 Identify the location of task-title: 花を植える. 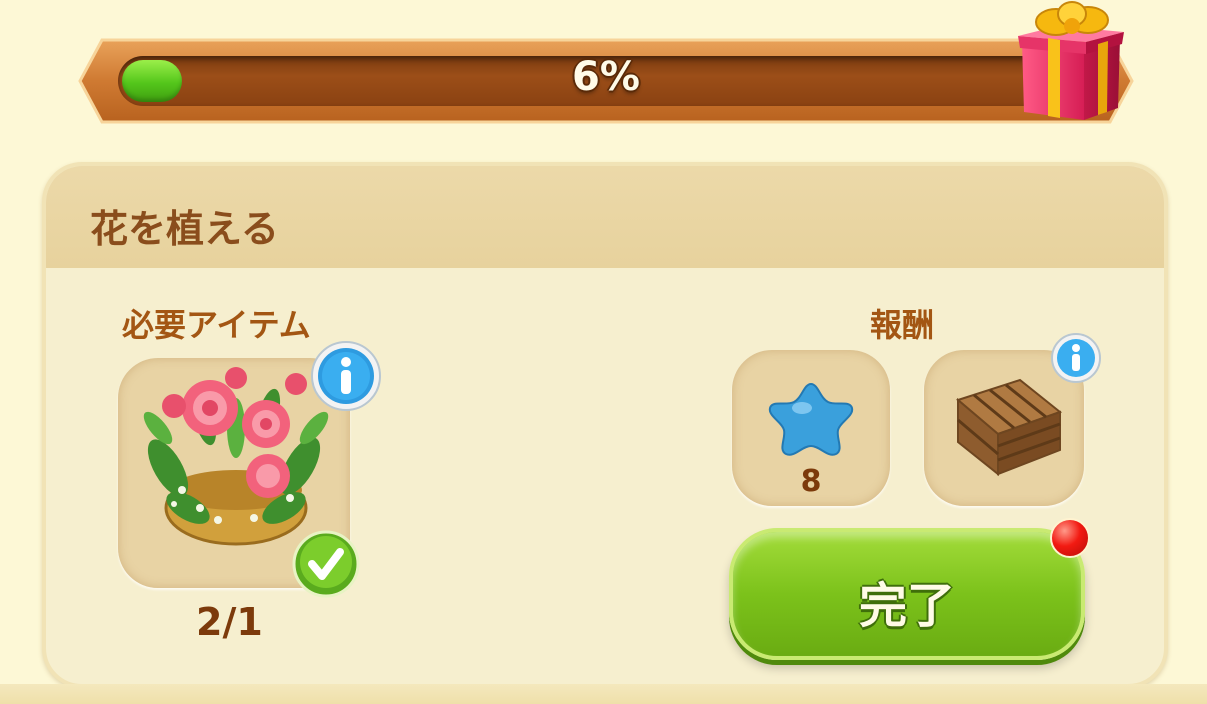
(184, 229).